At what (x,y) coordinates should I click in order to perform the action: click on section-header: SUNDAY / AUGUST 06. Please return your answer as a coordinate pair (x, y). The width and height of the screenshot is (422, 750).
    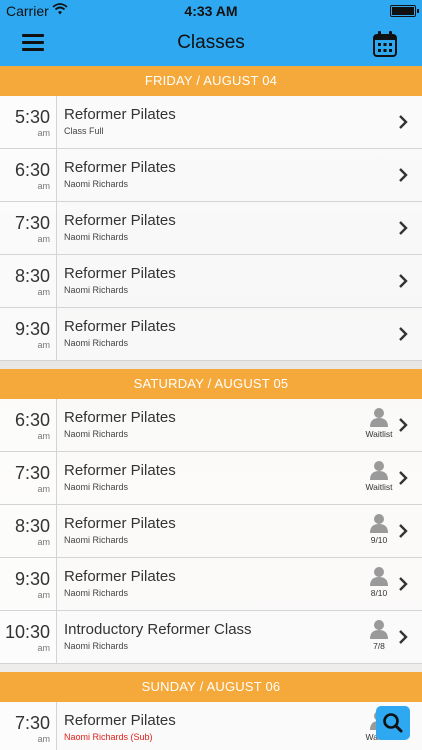
    Looking at the image, I should click on (211, 687).